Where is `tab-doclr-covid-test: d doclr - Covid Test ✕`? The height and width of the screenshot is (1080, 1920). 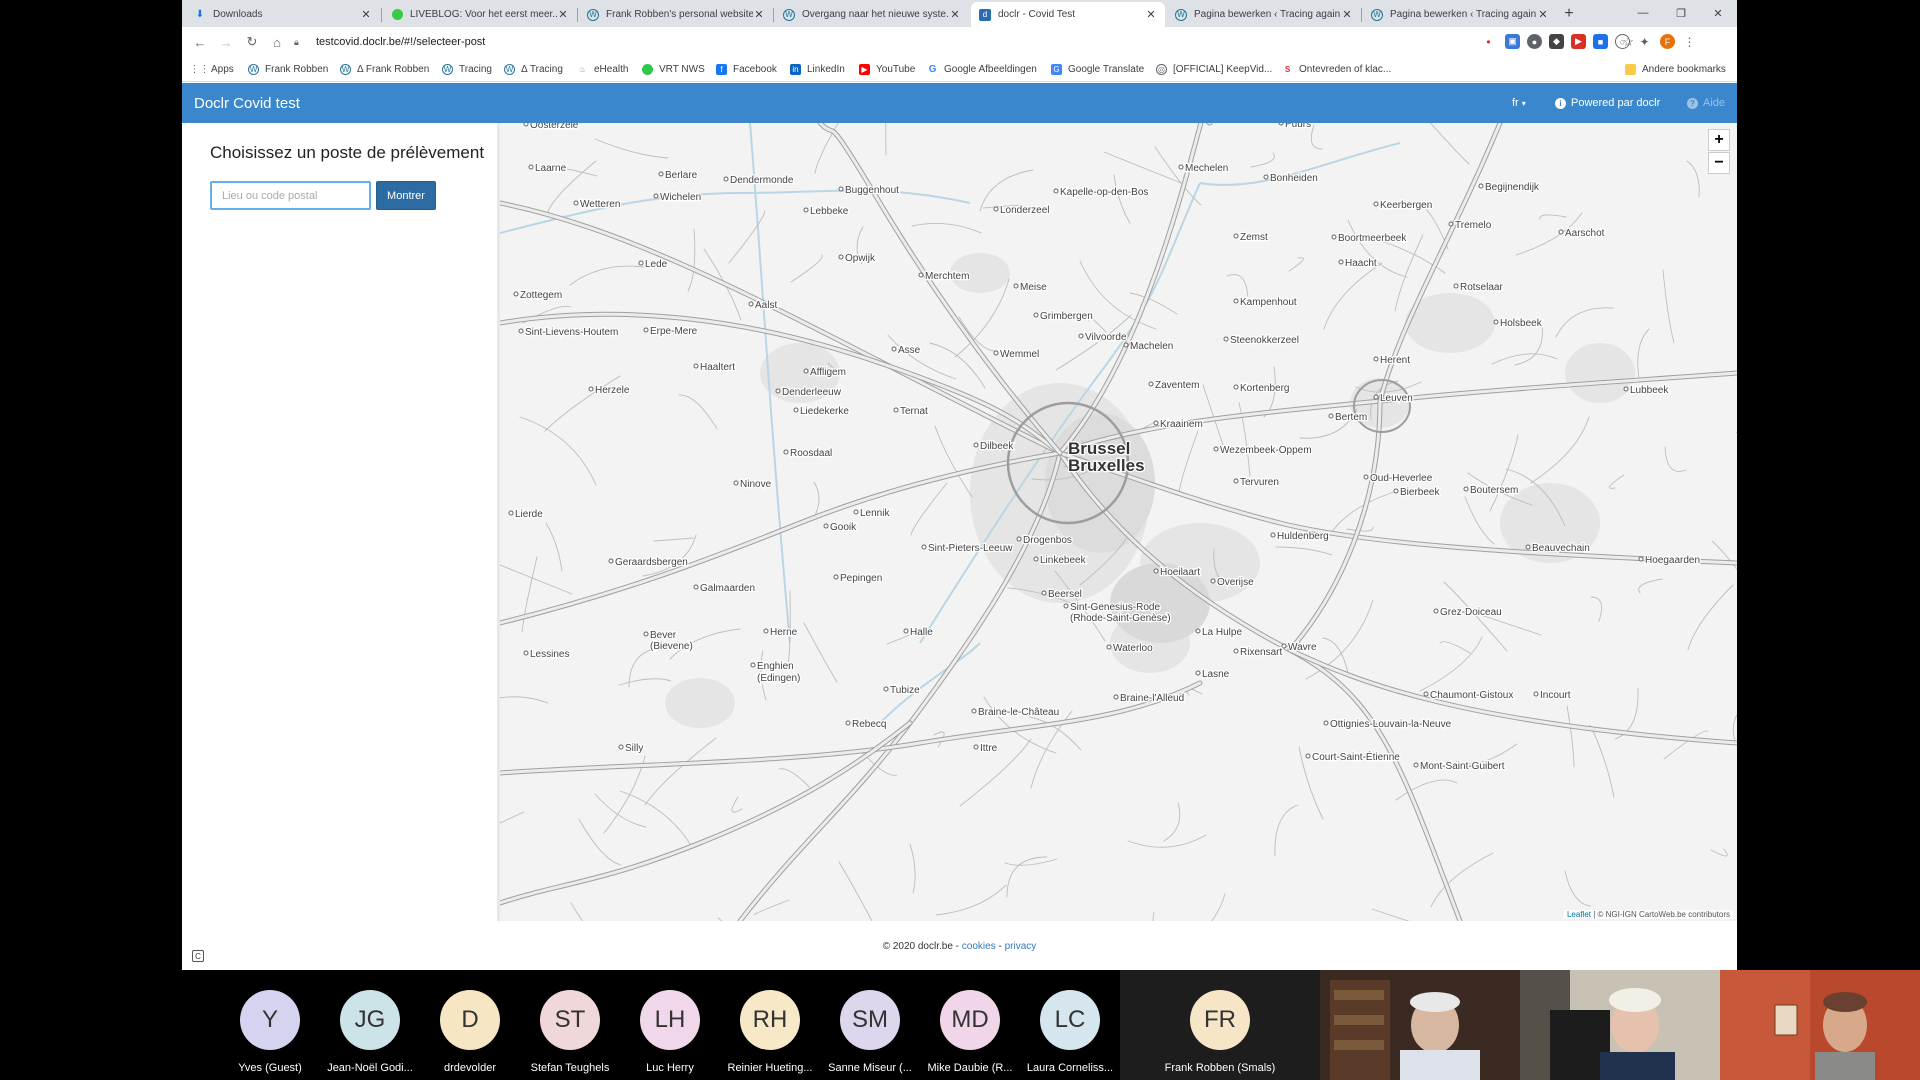
tab-doclr-covid-test: d doclr - Covid Test ✕ is located at coordinates (1068, 14).